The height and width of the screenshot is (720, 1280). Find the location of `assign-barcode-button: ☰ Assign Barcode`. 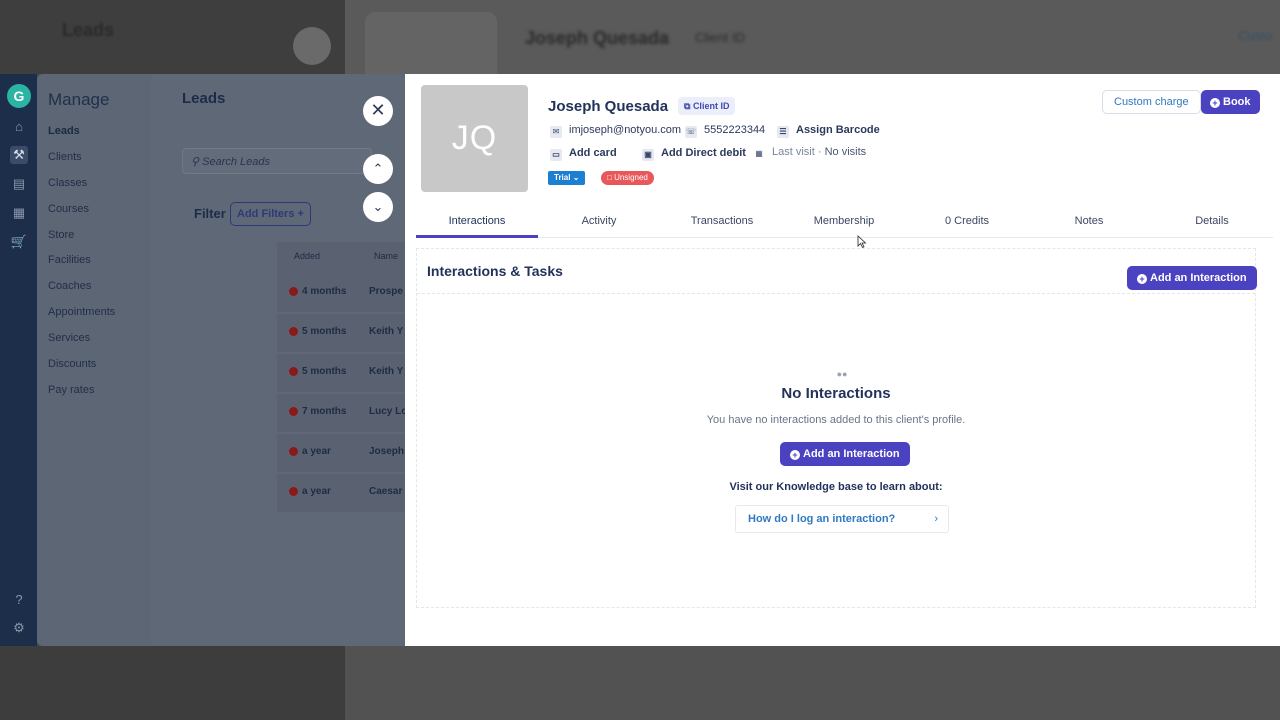

assign-barcode-button: ☰ Assign Barcode is located at coordinates (828, 131).